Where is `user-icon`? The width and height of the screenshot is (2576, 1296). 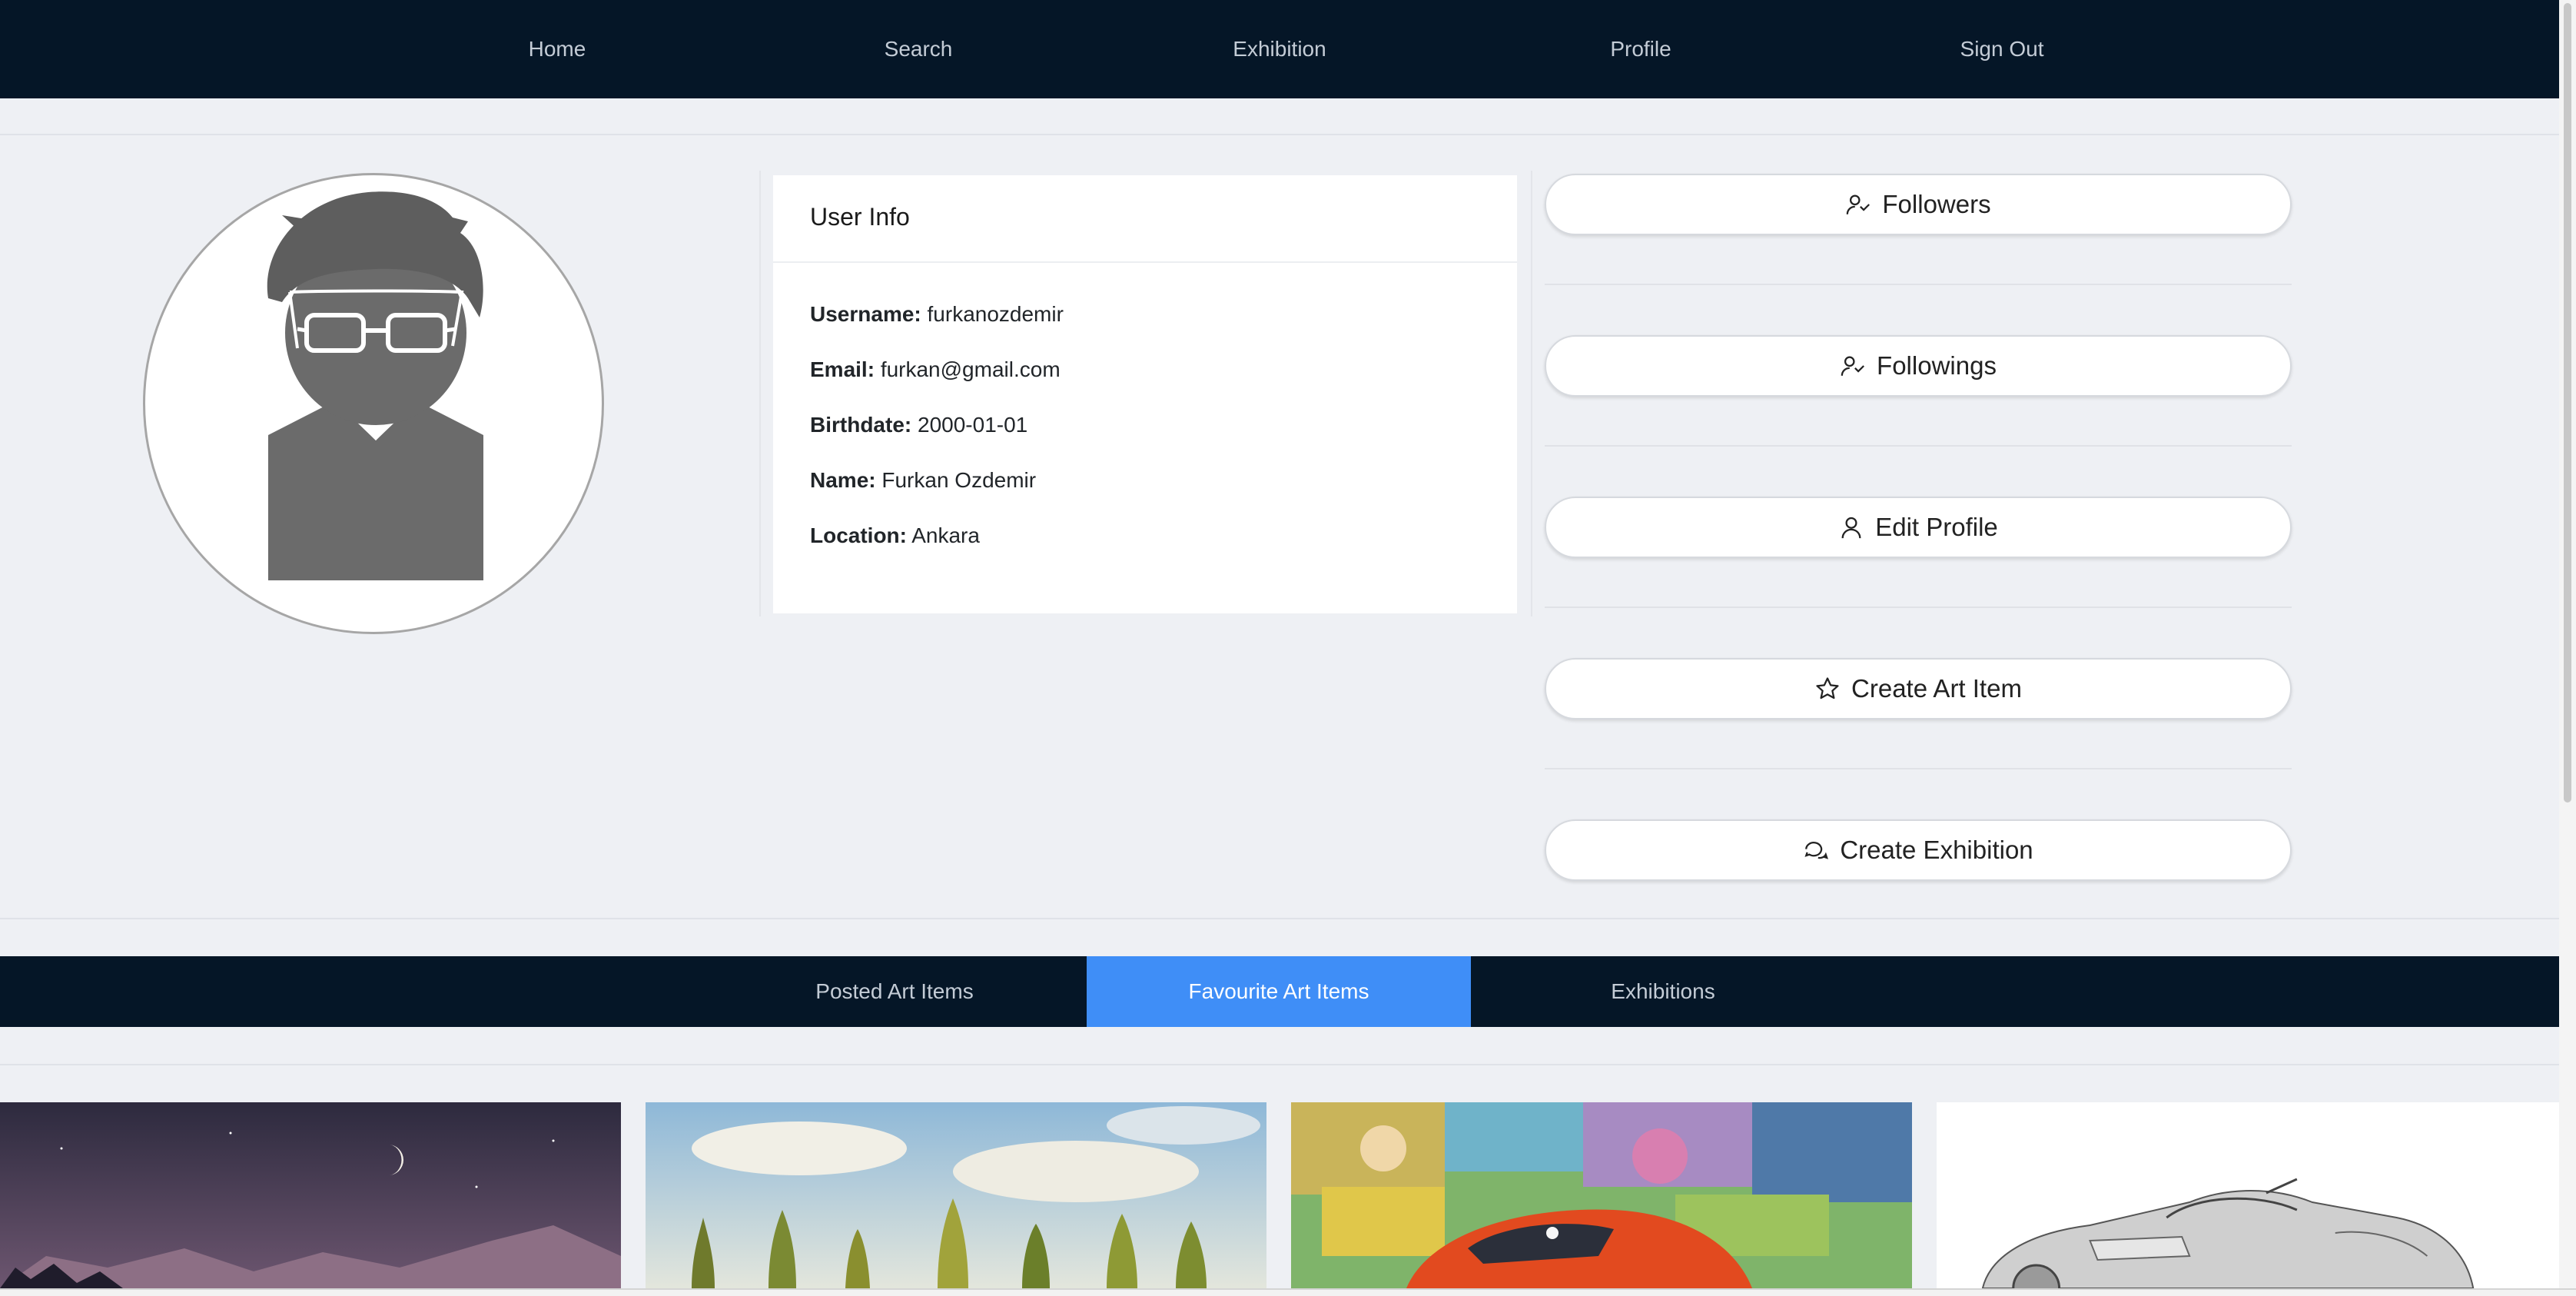
user-icon is located at coordinates (1851, 528).